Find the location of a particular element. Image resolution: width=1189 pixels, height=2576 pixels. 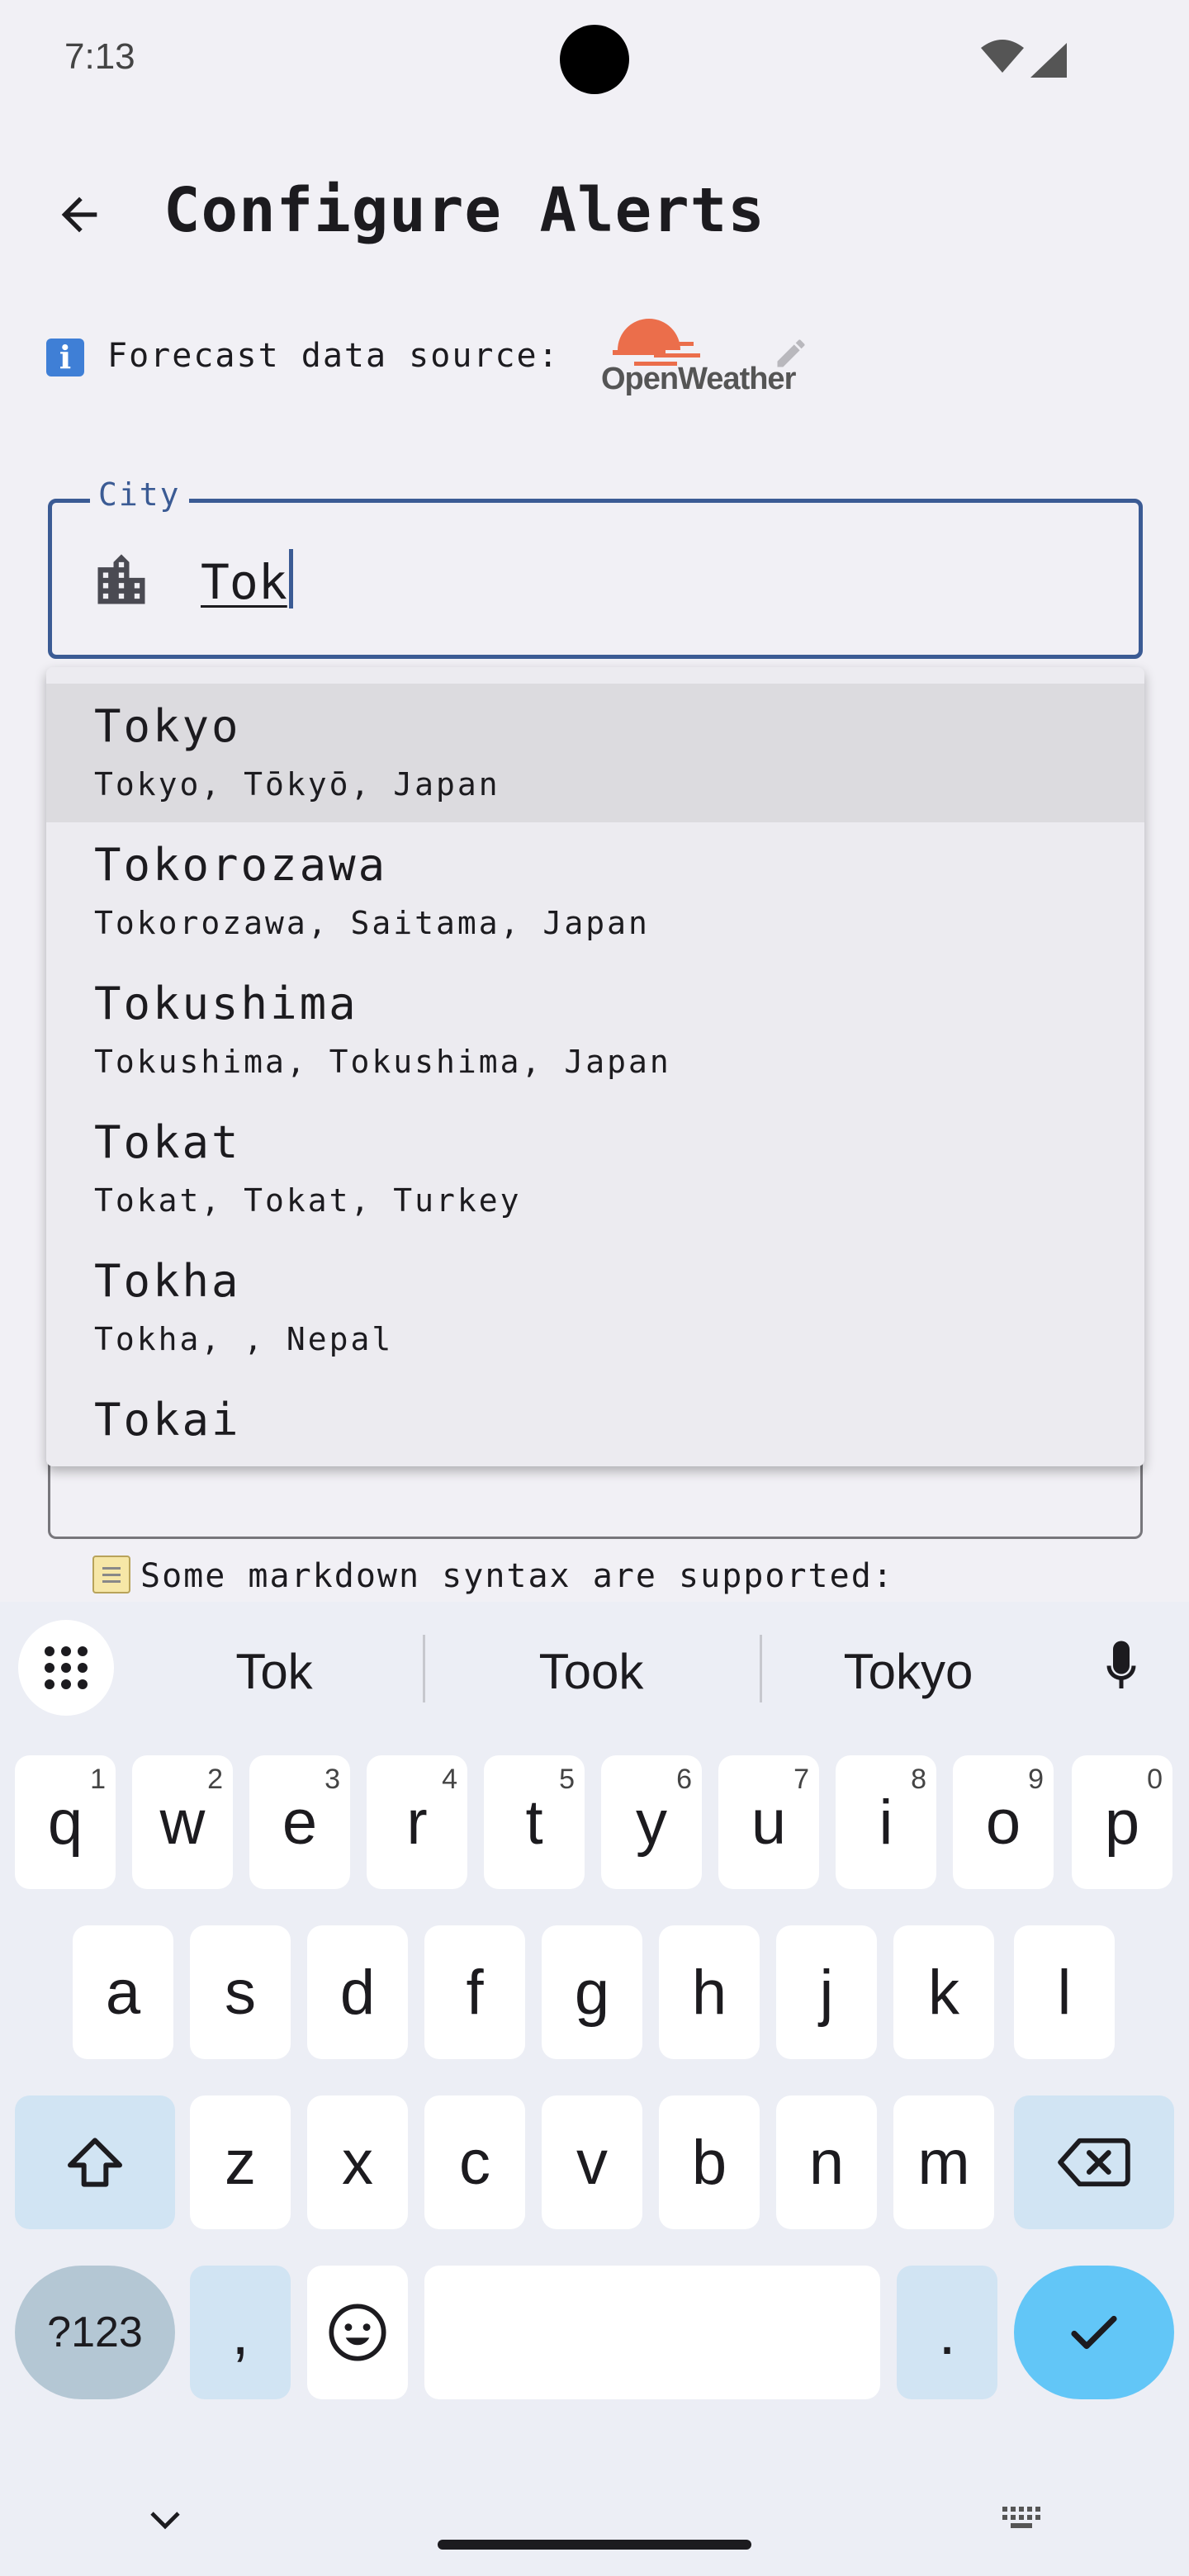

home-indicator is located at coordinates (594, 2545).